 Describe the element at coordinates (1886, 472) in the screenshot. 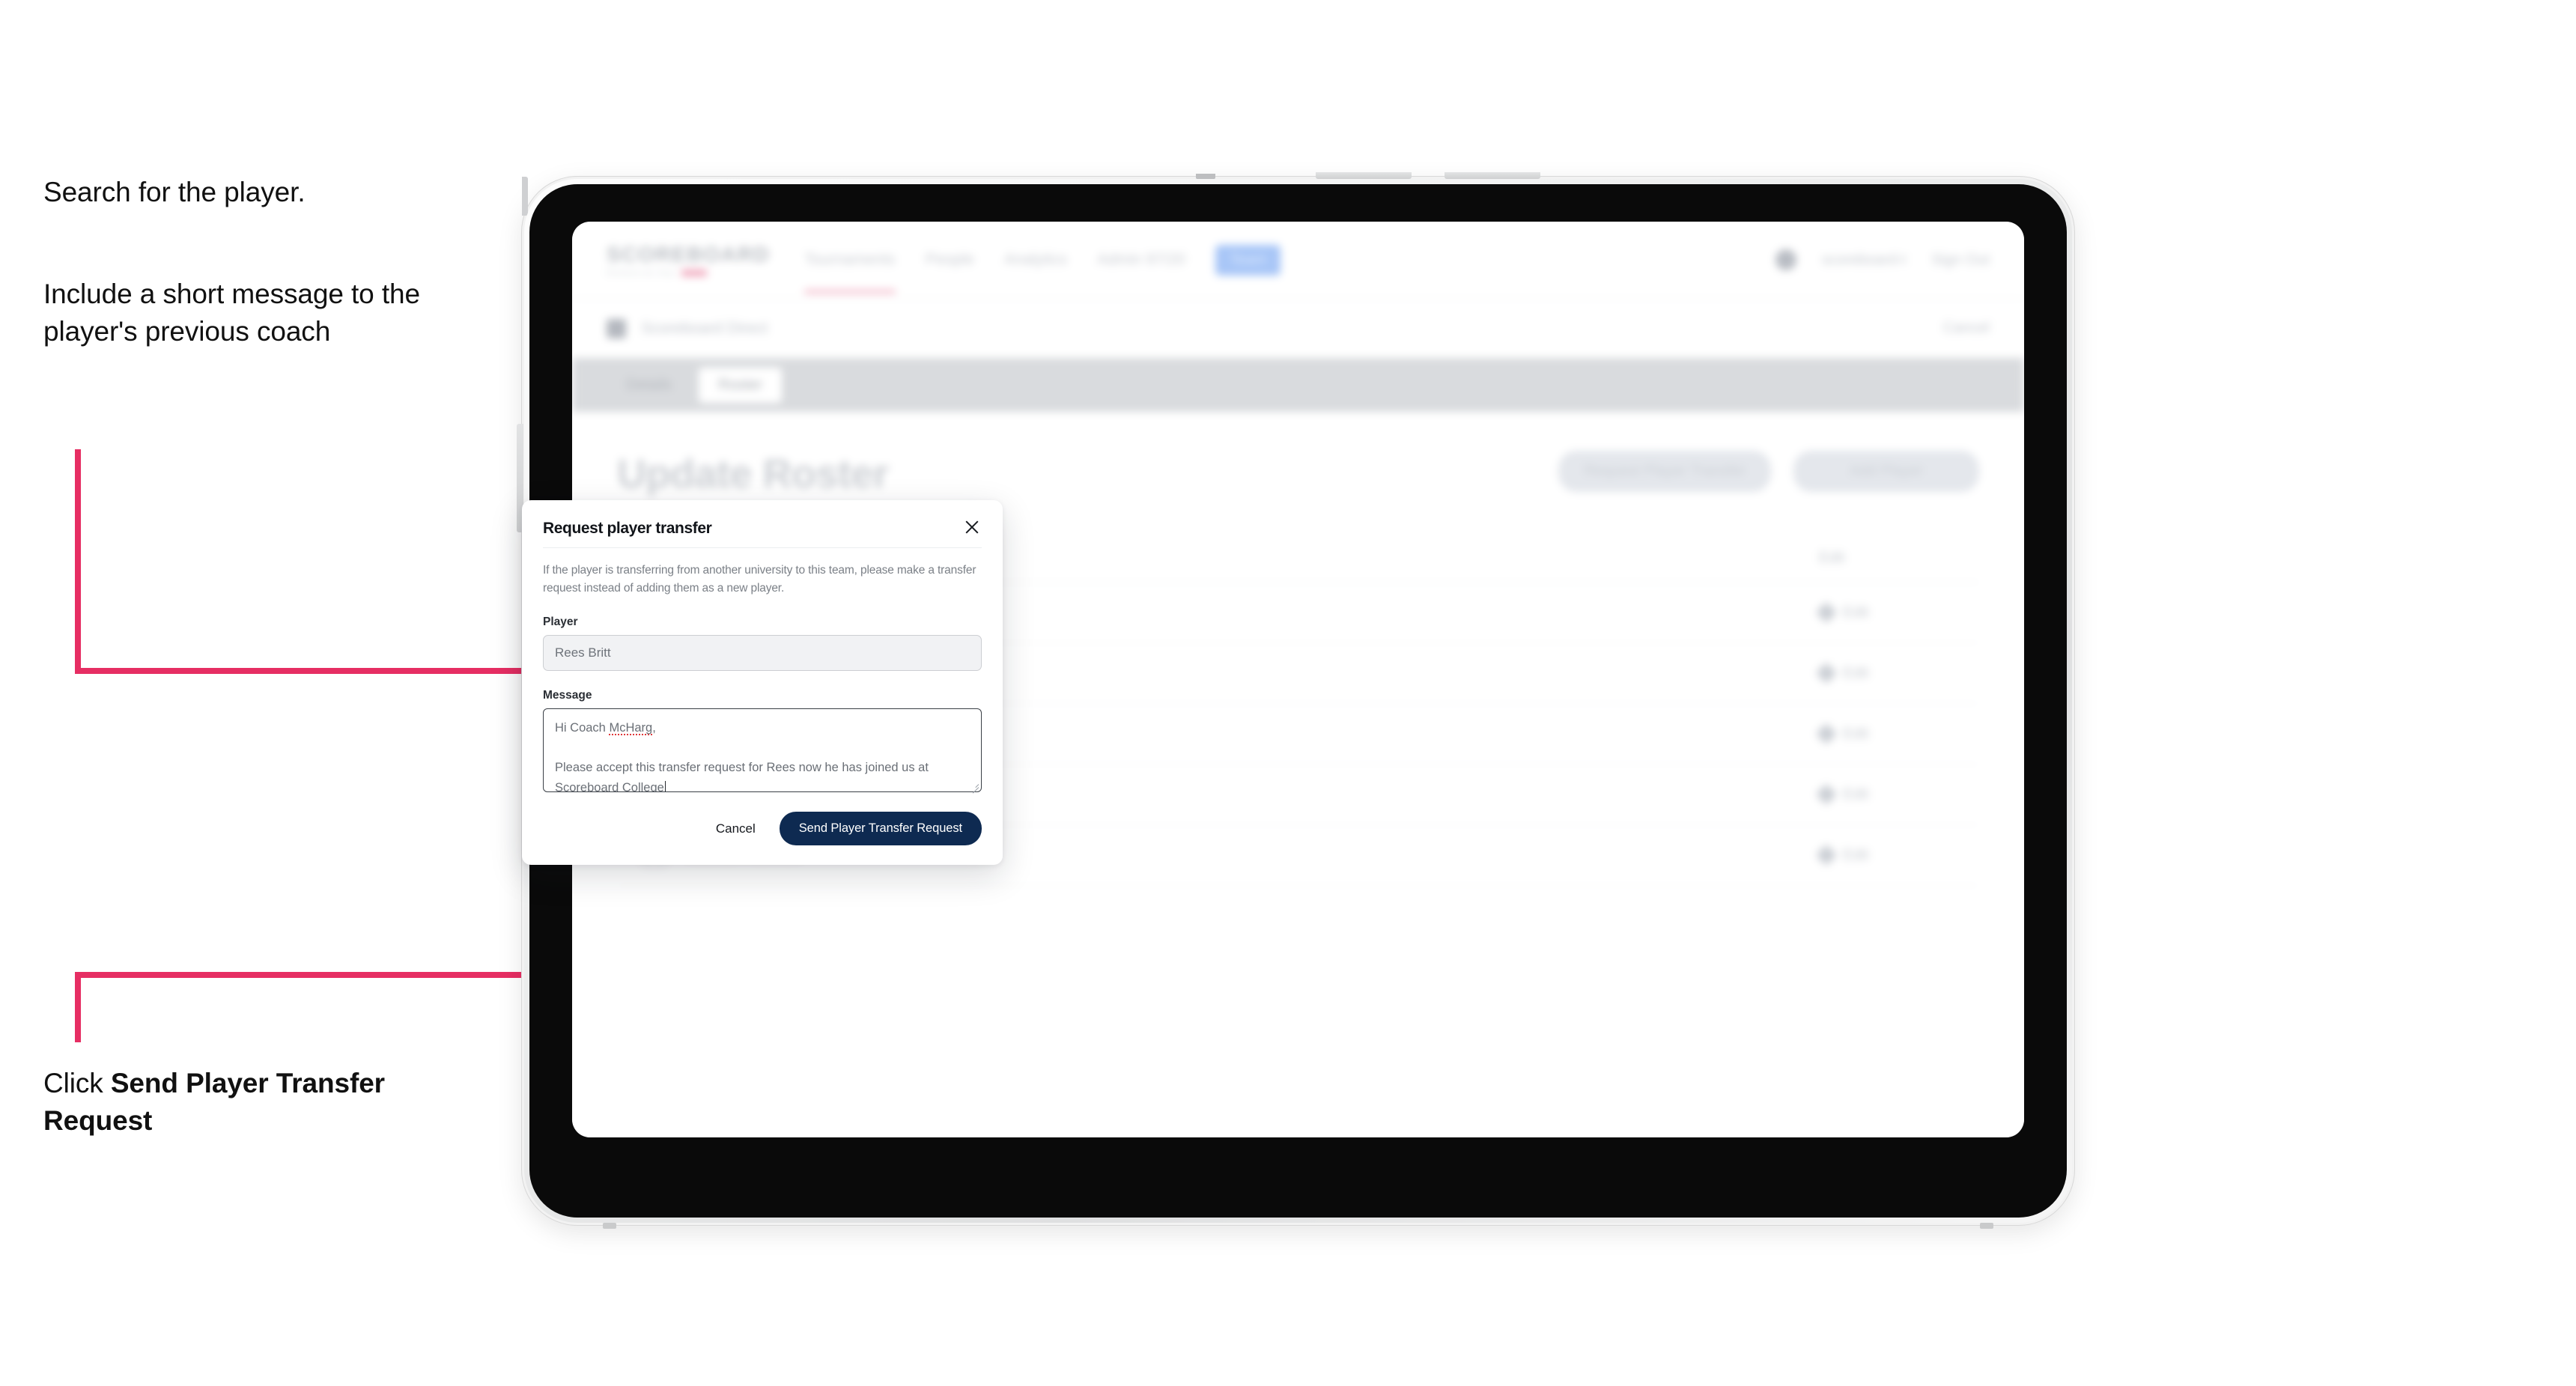

I see `add-player-button: Add Player` at that location.